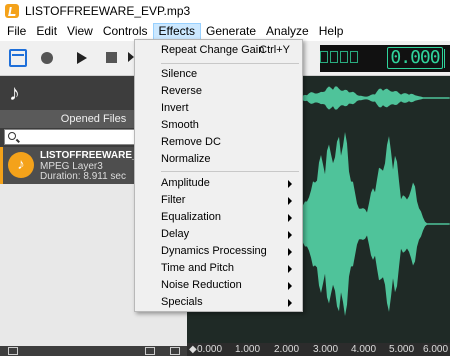  Describe the element at coordinates (150, 351) in the screenshot. I see `status-image-icon` at that location.